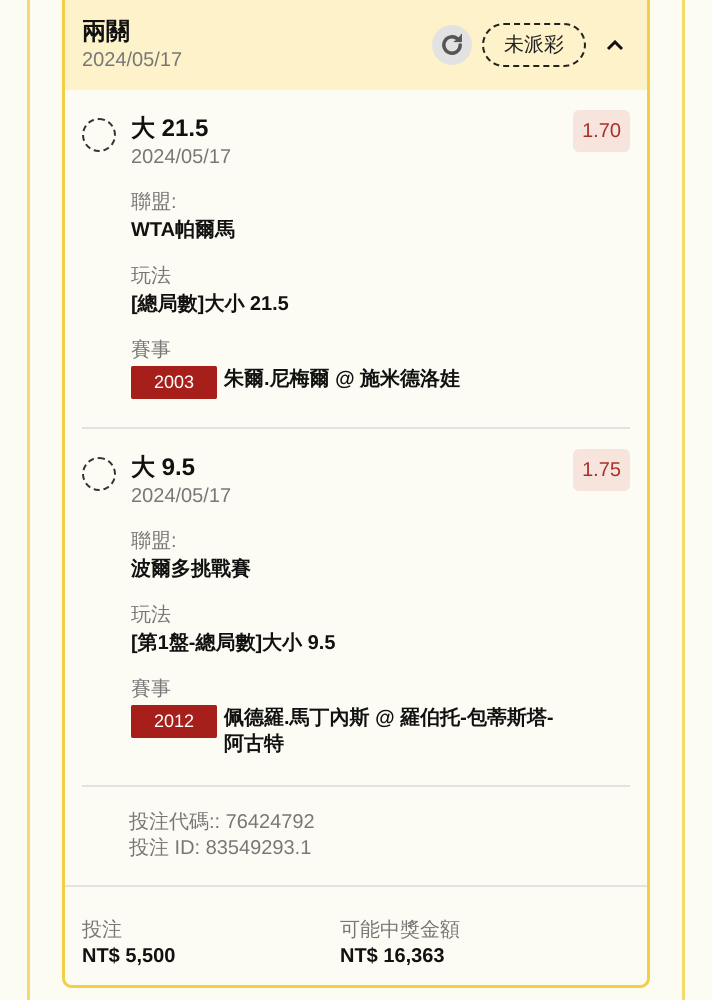 The width and height of the screenshot is (712, 1000). I want to click on summary-label: 可能中獎金額, so click(400, 930).